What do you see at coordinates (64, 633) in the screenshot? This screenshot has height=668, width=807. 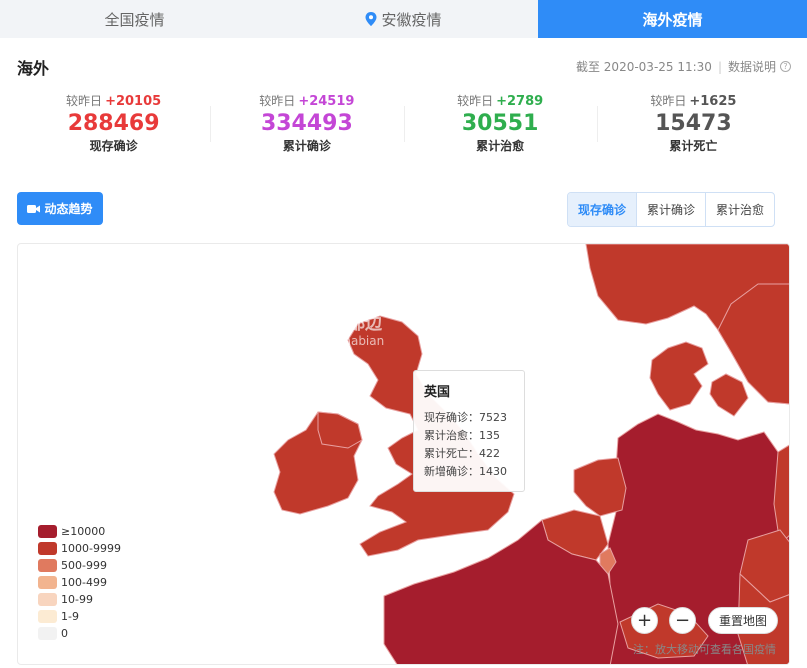 I see `legend-label: 0` at bounding box center [64, 633].